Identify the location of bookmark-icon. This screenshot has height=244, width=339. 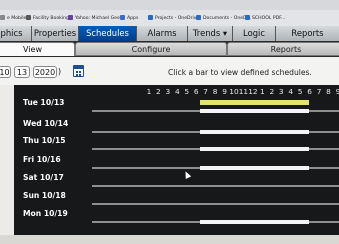
(2, 17).